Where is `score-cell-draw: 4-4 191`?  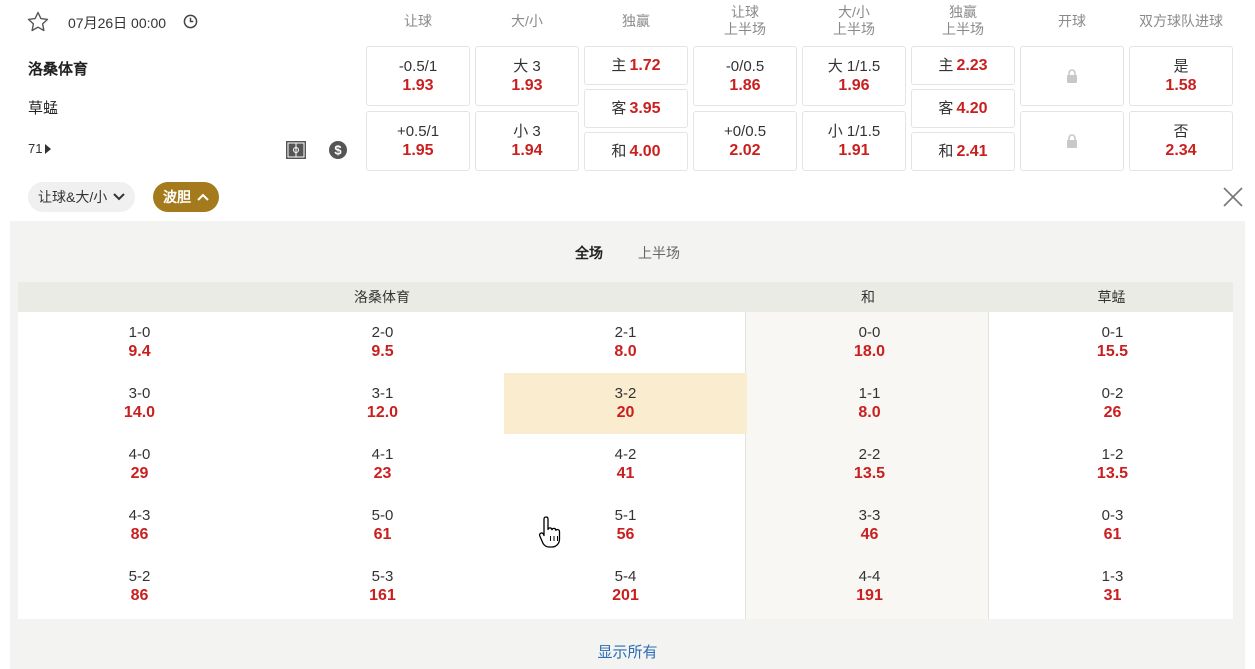
score-cell-draw: 4-4 191 is located at coordinates (869, 586).